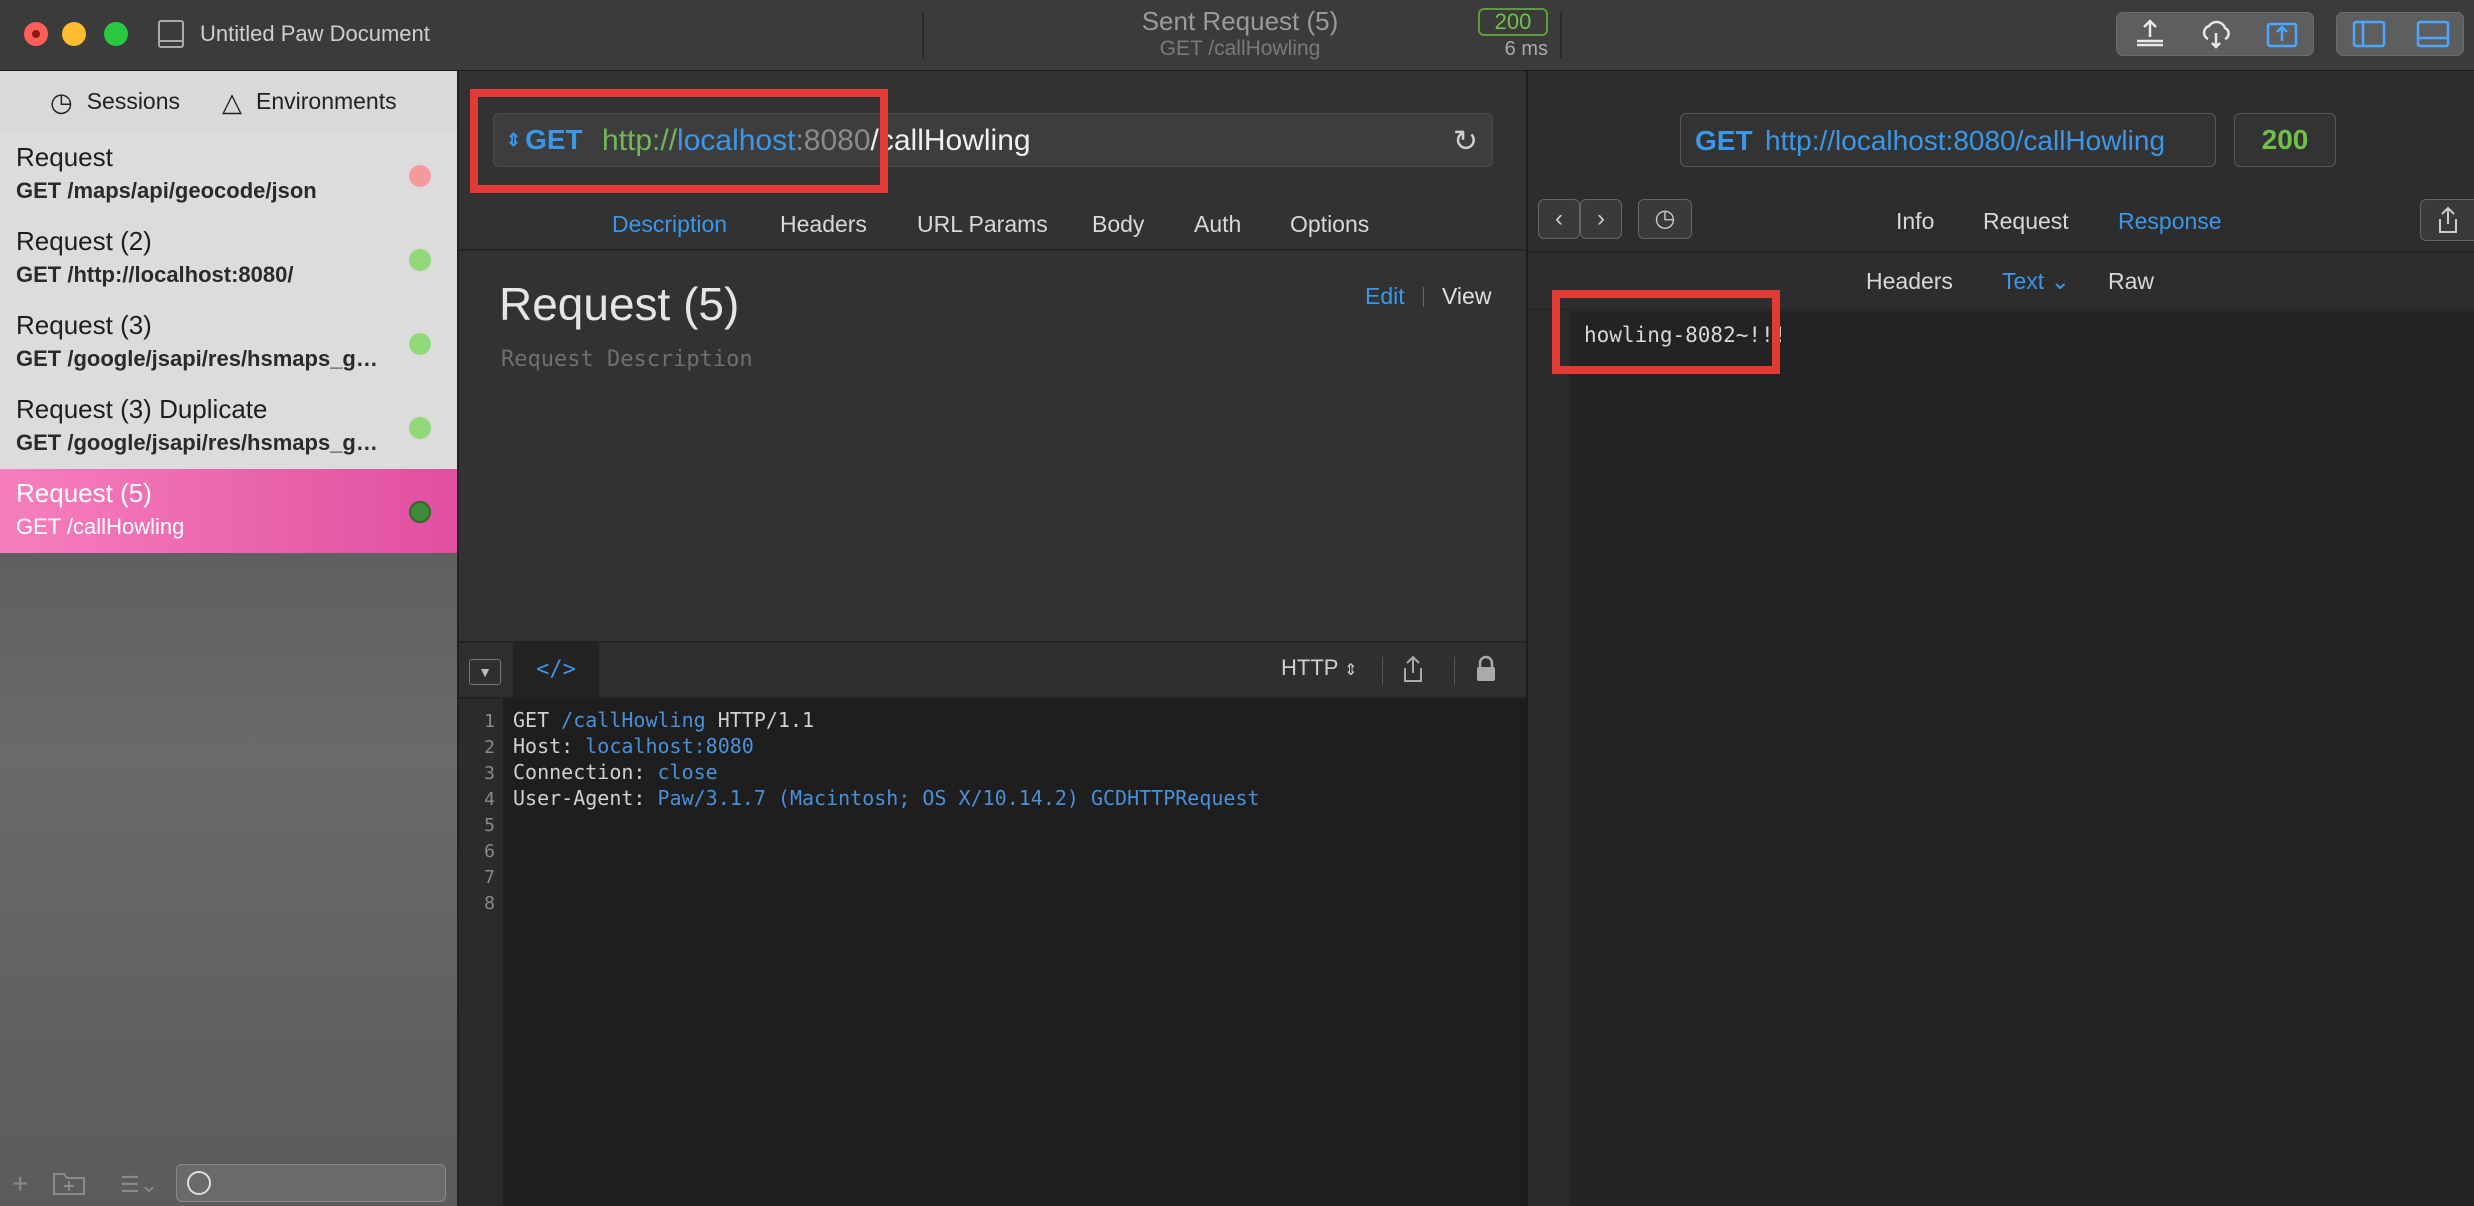 This screenshot has height=1206, width=2474. What do you see at coordinates (232, 102) in the screenshot?
I see `environments-icon: △` at bounding box center [232, 102].